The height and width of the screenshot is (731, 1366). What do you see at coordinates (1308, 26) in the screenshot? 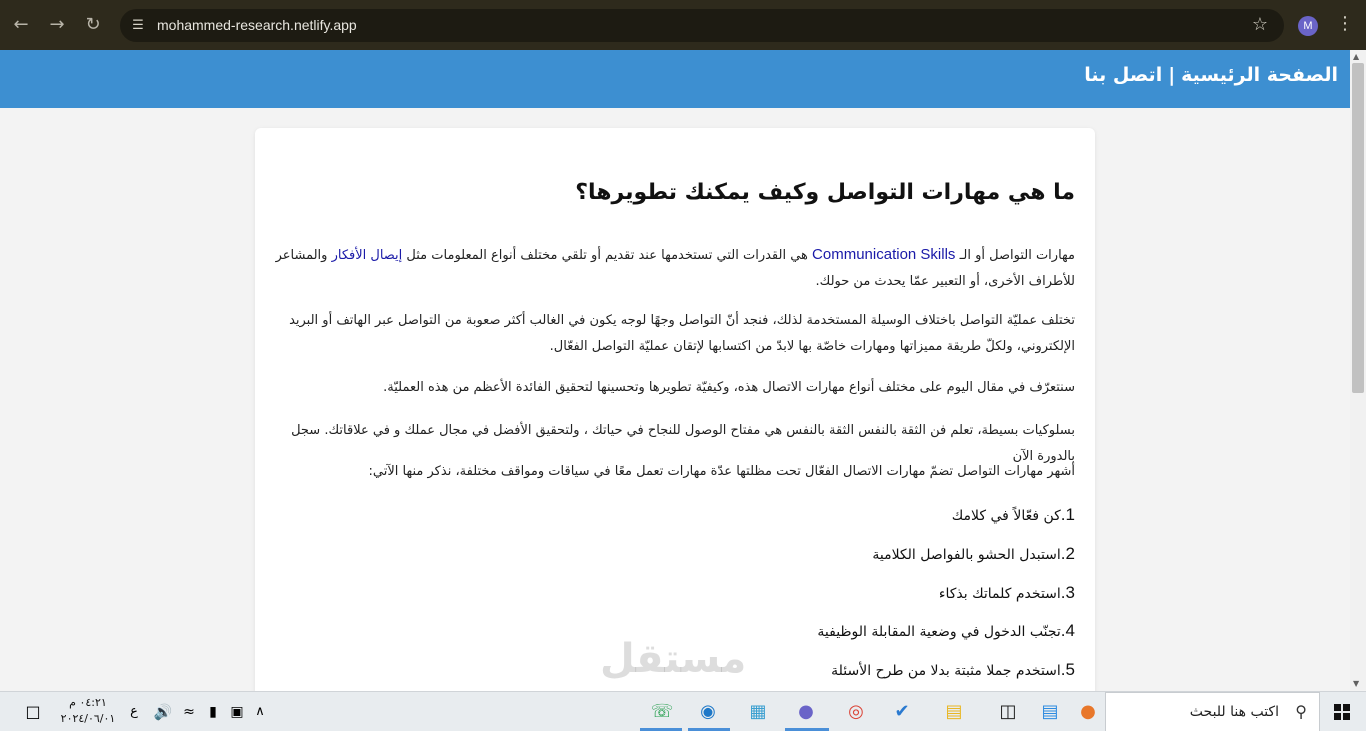
I see `profile-avatar: M` at bounding box center [1308, 26].